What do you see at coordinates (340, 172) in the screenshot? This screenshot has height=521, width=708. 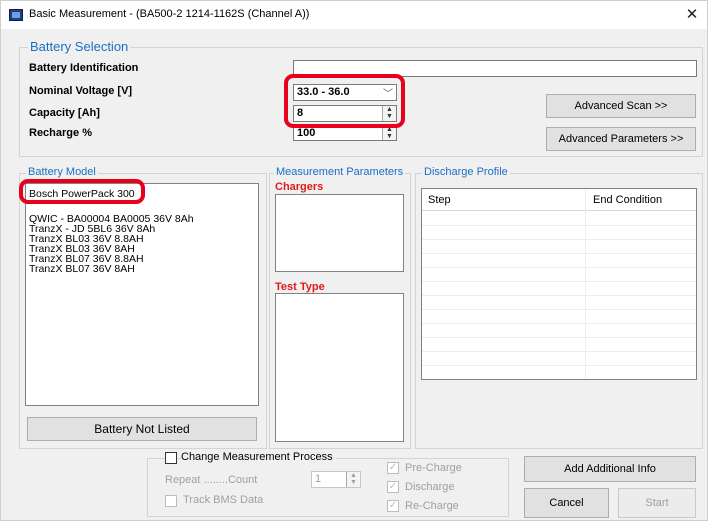 I see `measurement-parameters-legend: Measurement Parameters` at bounding box center [340, 172].